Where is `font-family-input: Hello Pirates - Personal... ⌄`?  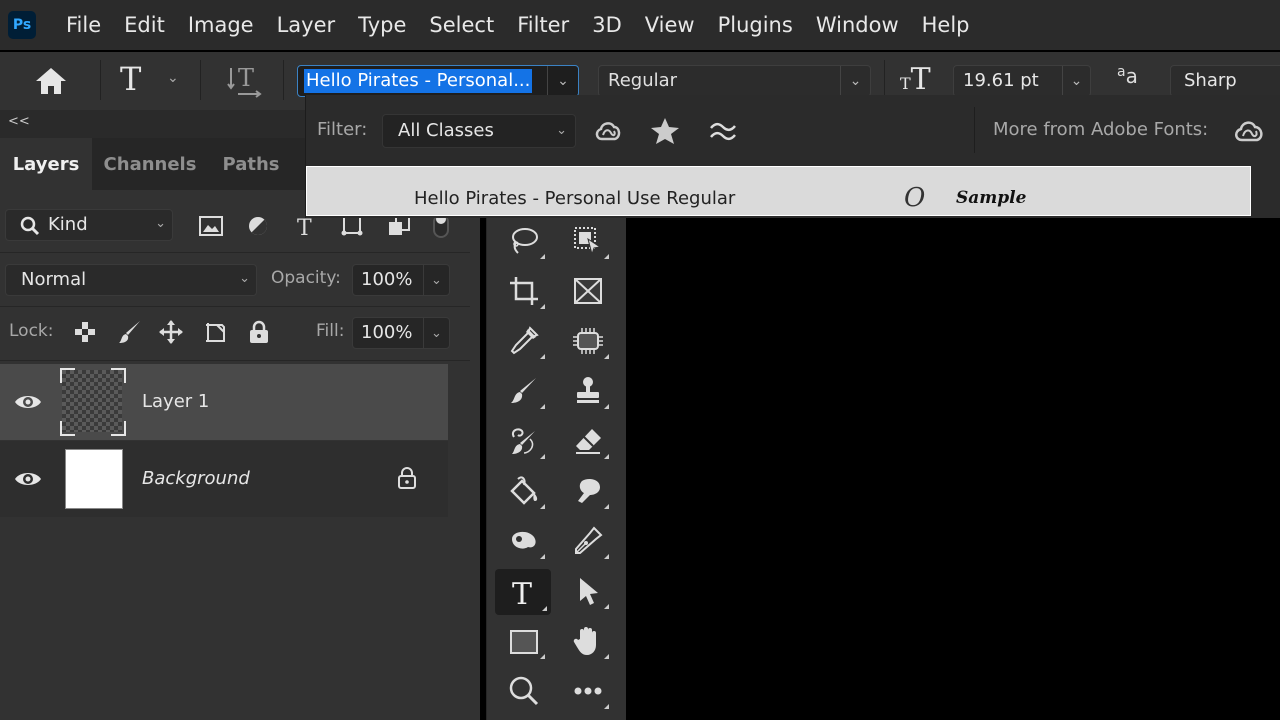 font-family-input: Hello Pirates - Personal... ⌄ is located at coordinates (438, 81).